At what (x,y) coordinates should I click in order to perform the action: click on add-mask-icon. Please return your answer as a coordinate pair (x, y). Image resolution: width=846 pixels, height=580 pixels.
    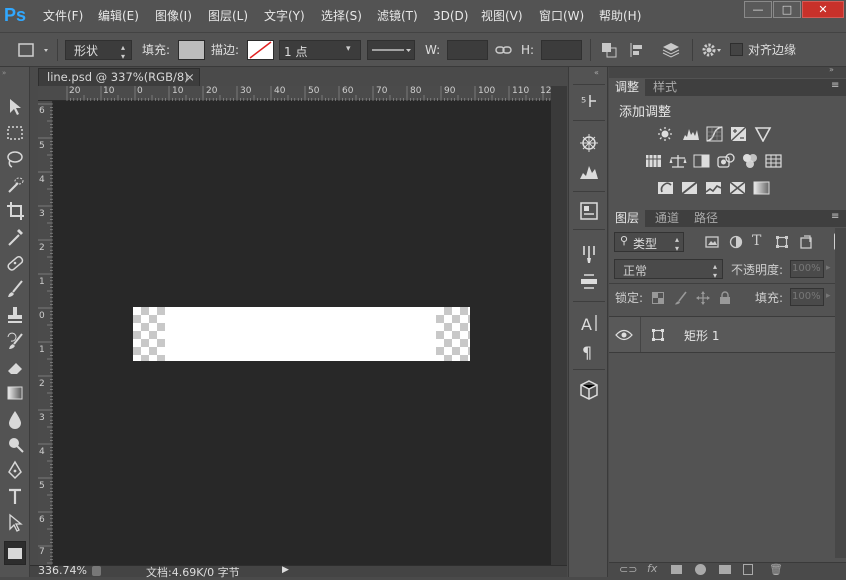
    Looking at the image, I should click on (676, 569).